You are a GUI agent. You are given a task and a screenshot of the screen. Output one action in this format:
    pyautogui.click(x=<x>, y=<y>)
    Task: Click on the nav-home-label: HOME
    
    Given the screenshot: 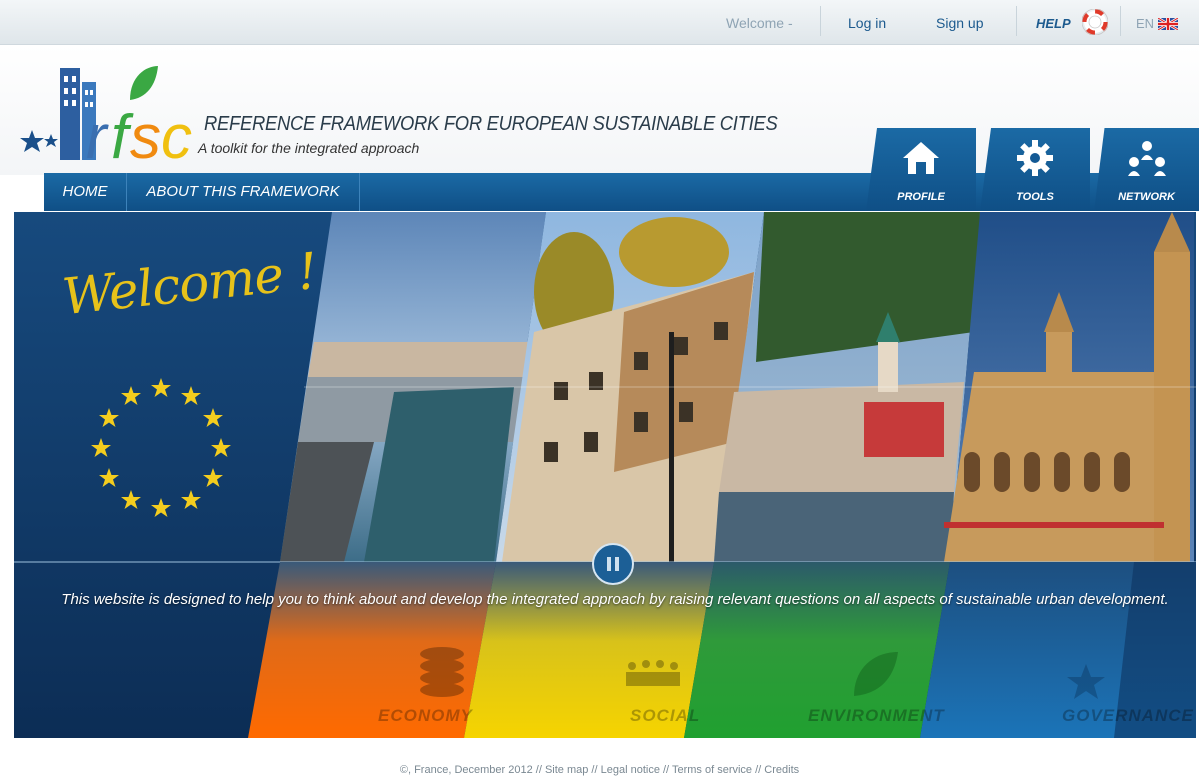 What is the action you would take?
    pyautogui.click(x=85, y=191)
    